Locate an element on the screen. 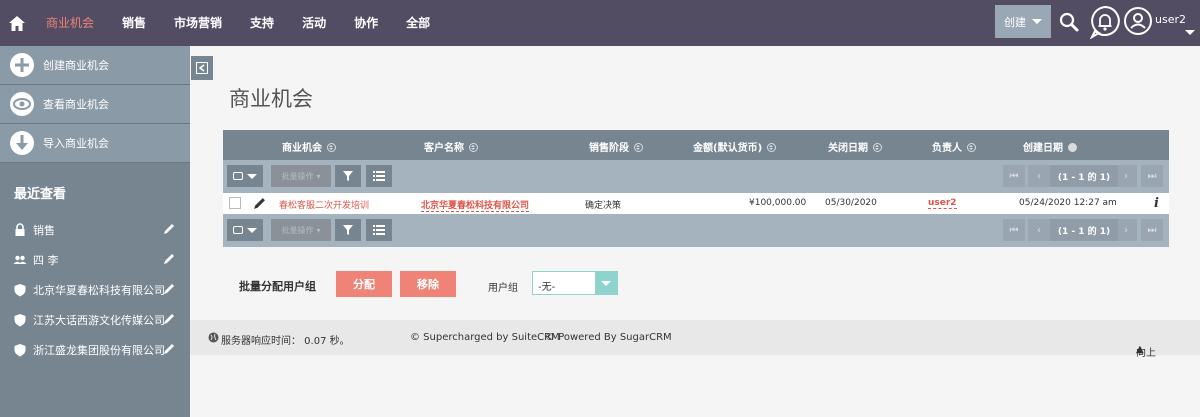  filter-icon is located at coordinates (348, 176).